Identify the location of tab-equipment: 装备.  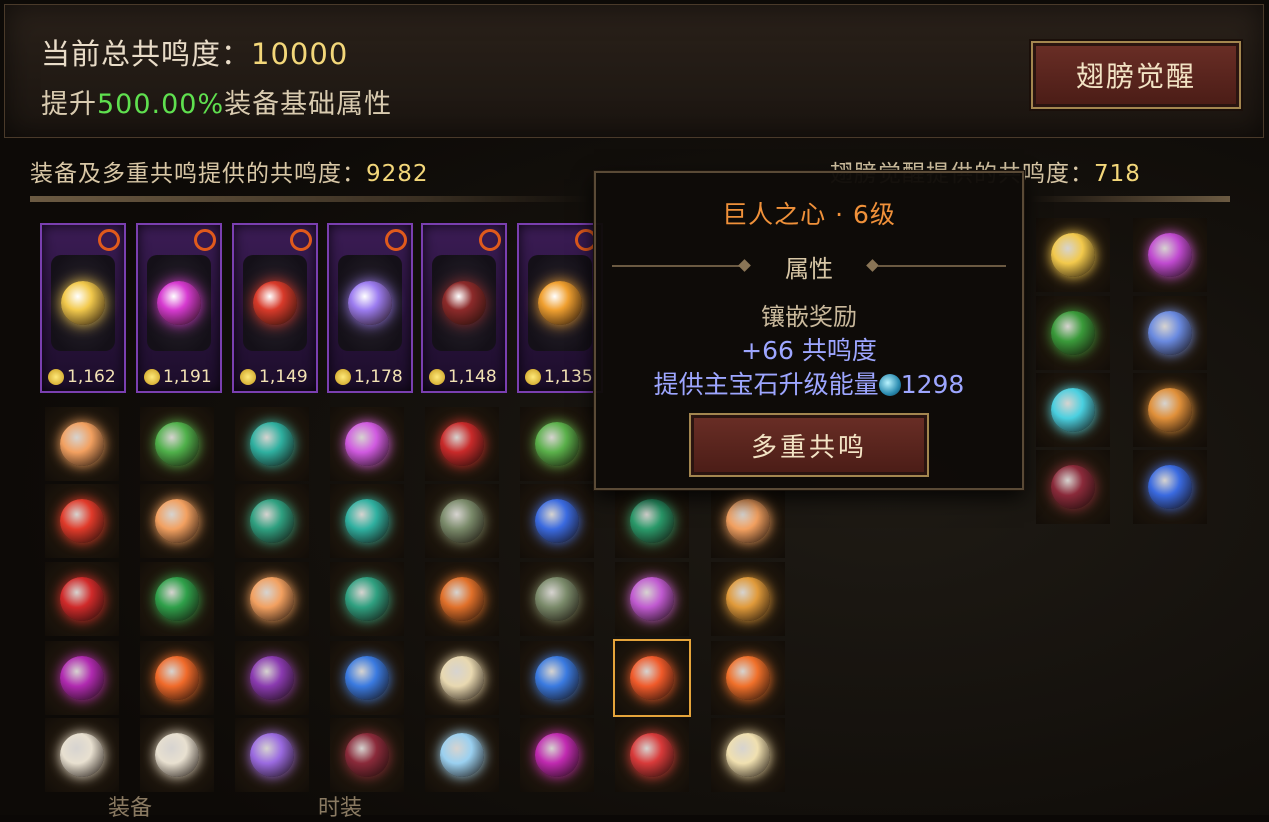
(130, 806).